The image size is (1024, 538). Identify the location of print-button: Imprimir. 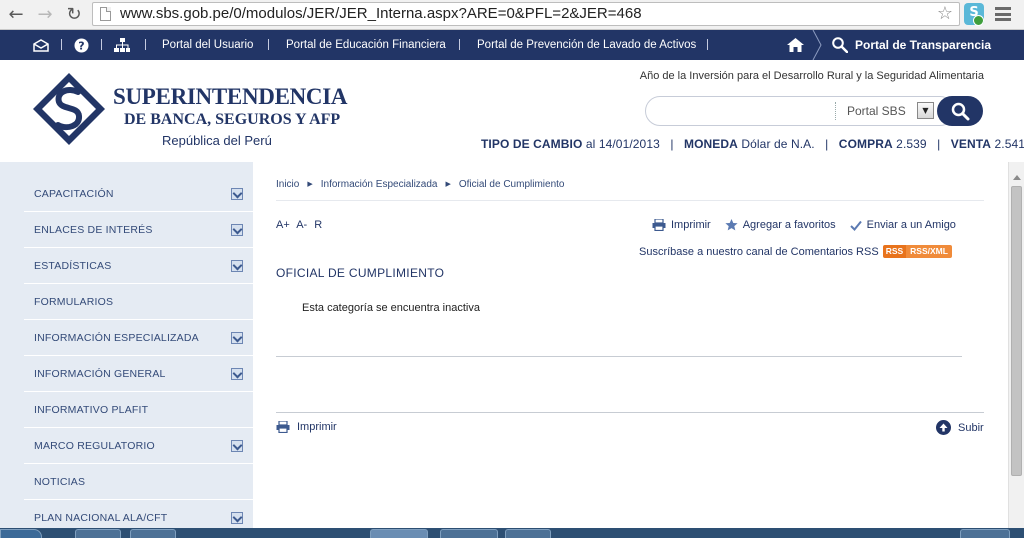
(681, 225).